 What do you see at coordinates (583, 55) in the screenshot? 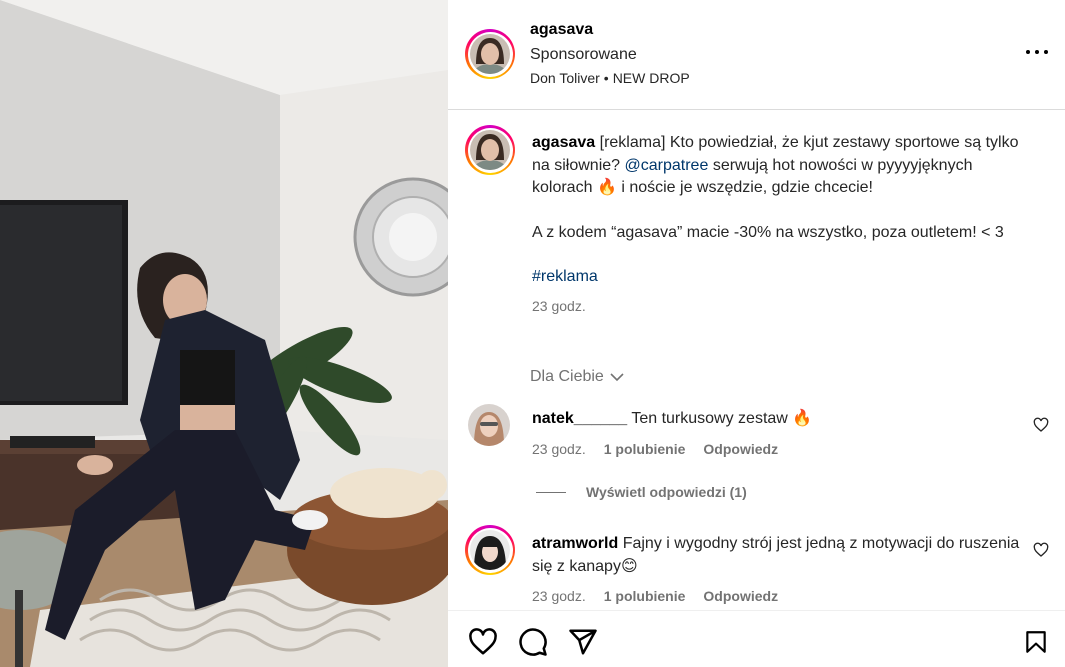
I see `sponsored-label: Sponsorowane` at bounding box center [583, 55].